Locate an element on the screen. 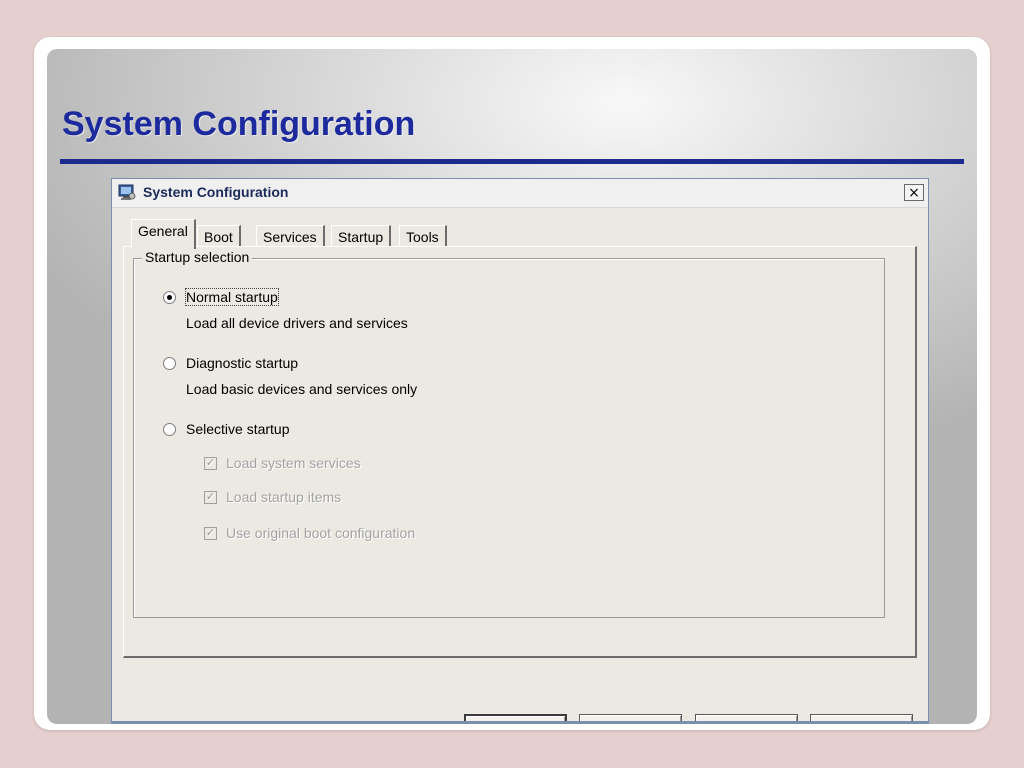 This screenshot has width=1024, height=768. selective-startup-label: Selective startup is located at coordinates (238, 429).